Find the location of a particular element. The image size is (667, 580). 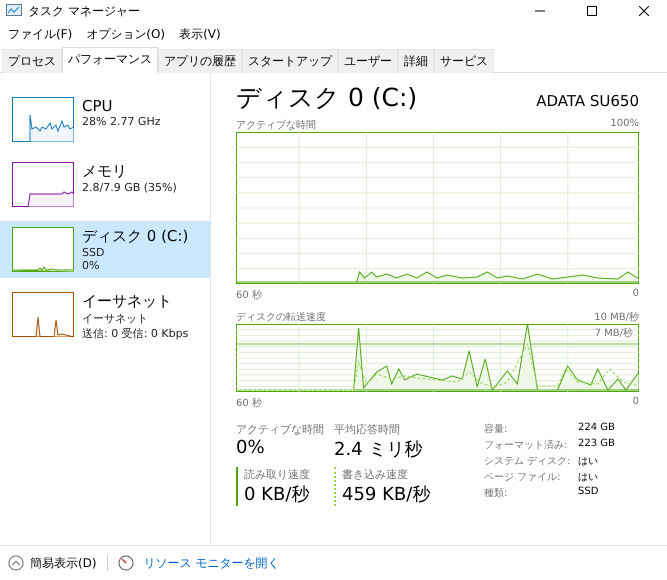

property-value: SSD is located at coordinates (589, 492).